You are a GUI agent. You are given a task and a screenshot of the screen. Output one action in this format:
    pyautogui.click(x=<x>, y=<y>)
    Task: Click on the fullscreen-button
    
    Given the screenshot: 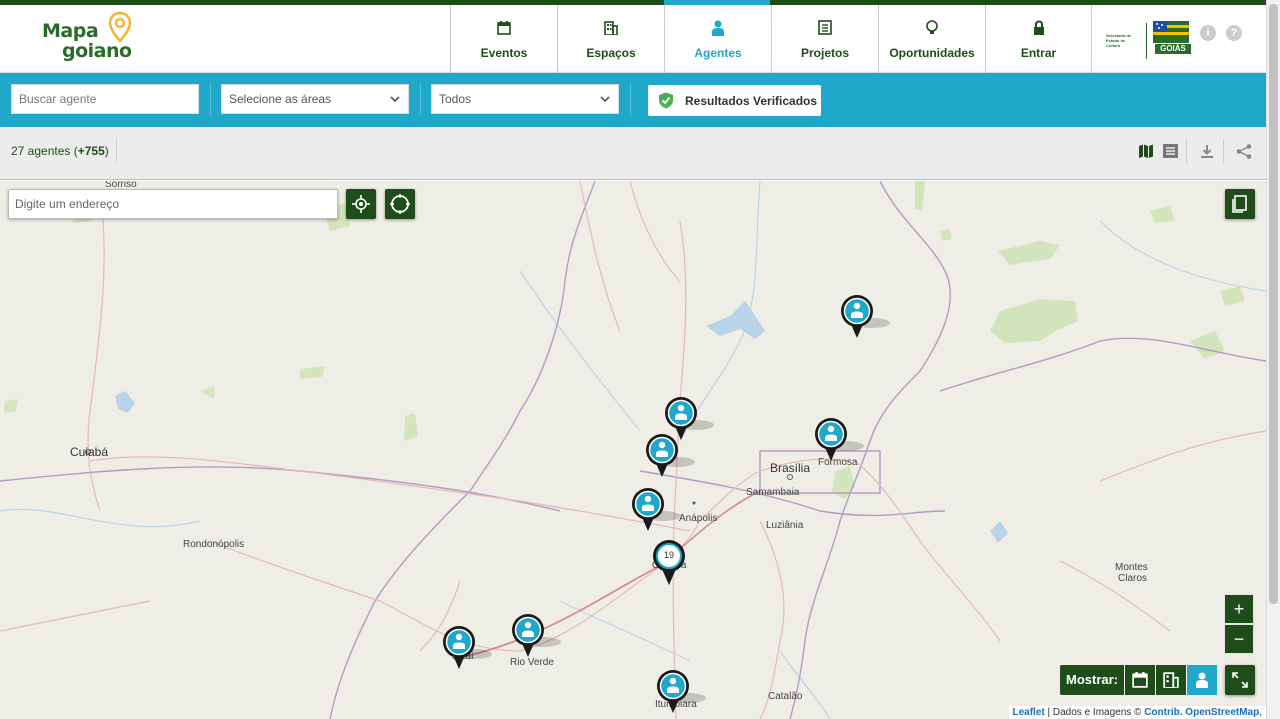 What is the action you would take?
    pyautogui.click(x=1240, y=680)
    